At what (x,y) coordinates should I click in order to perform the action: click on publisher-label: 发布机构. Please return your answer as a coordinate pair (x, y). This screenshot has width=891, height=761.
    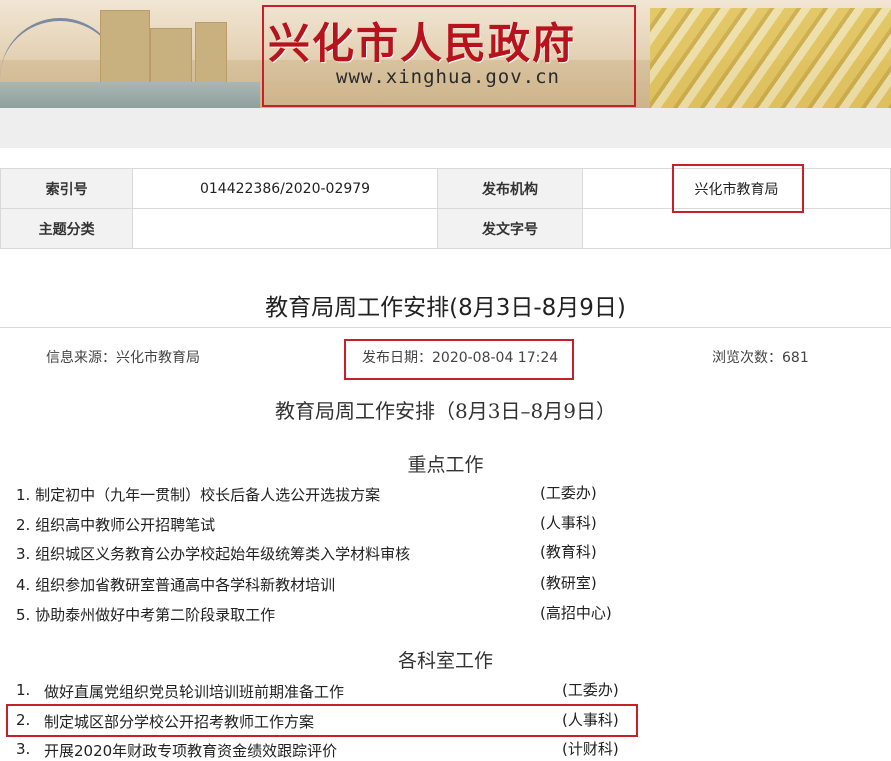
    Looking at the image, I should click on (510, 188).